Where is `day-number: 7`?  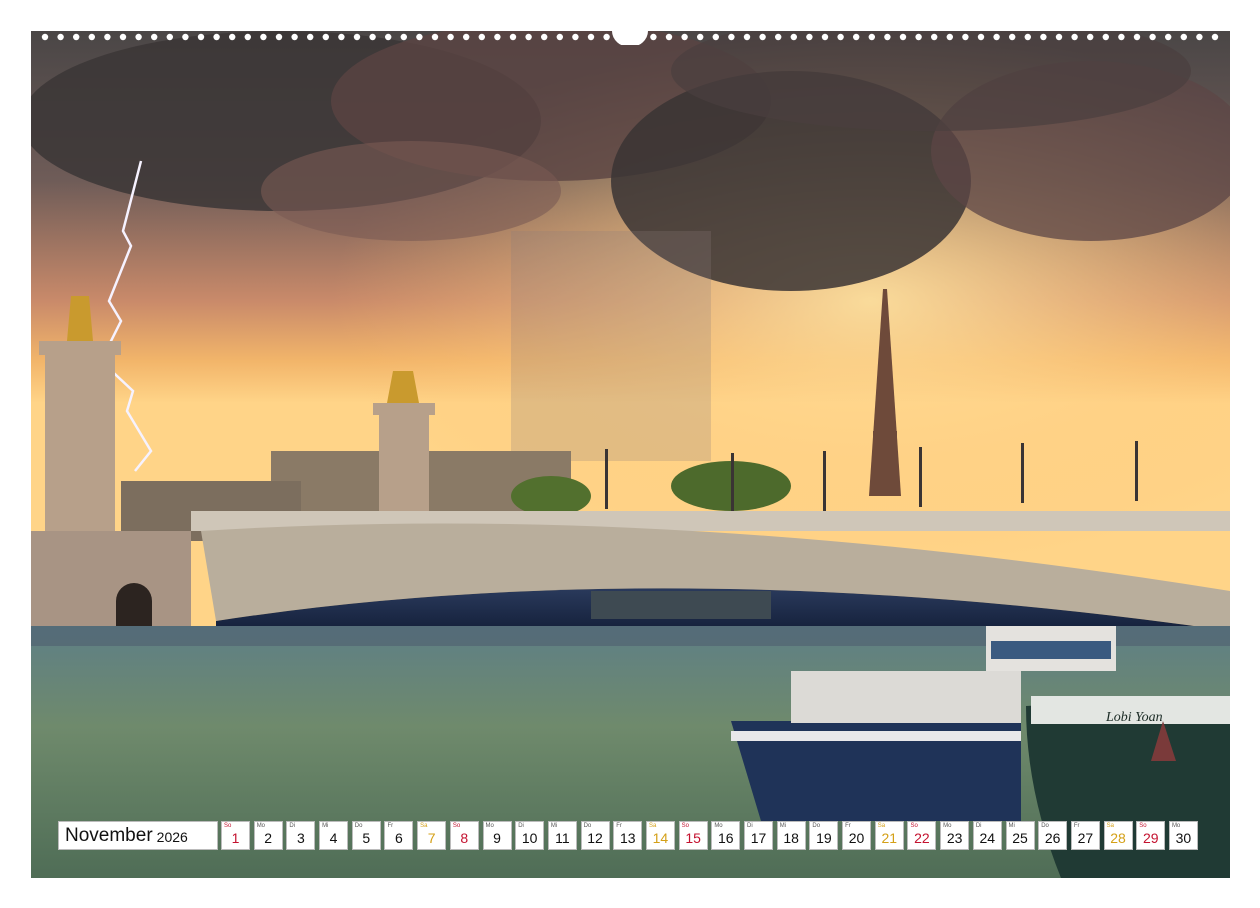 day-number: 7 is located at coordinates (431, 838).